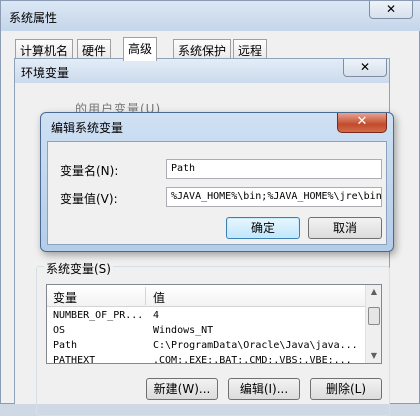 This screenshot has width=420, height=416. What do you see at coordinates (140, 49) in the screenshot?
I see `tab-advanced: 高级` at bounding box center [140, 49].